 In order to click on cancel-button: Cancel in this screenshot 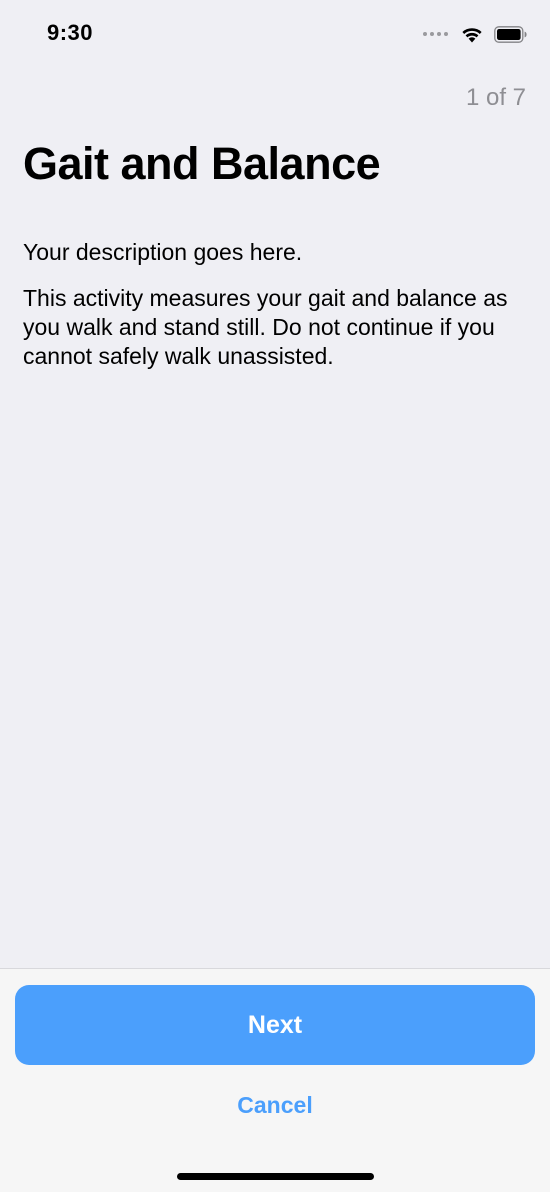, I will do `click(275, 1105)`.